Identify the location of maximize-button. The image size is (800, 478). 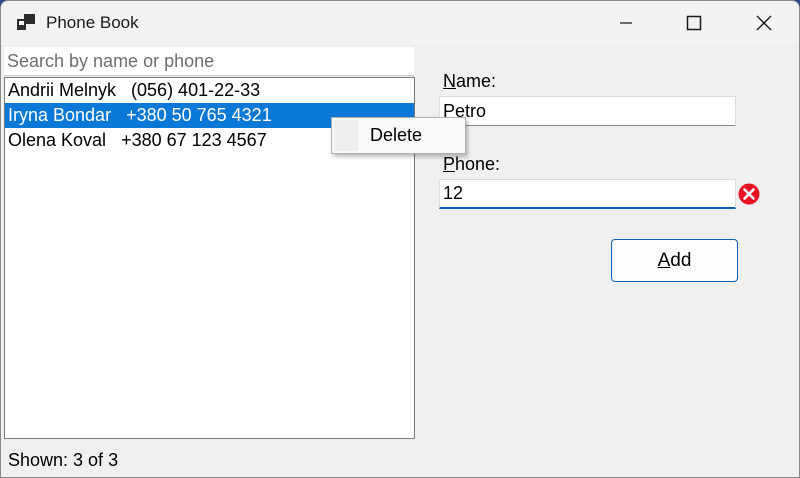
(694, 23).